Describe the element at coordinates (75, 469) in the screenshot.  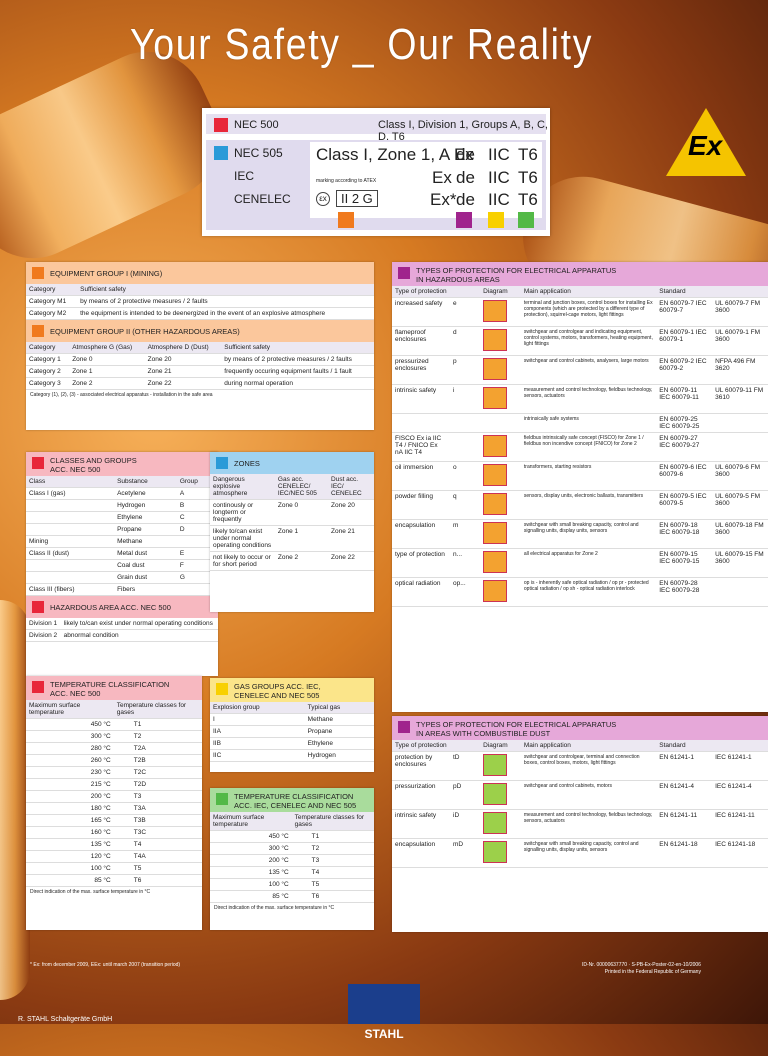
I see `heading-line: ACC. NEC 500` at that location.